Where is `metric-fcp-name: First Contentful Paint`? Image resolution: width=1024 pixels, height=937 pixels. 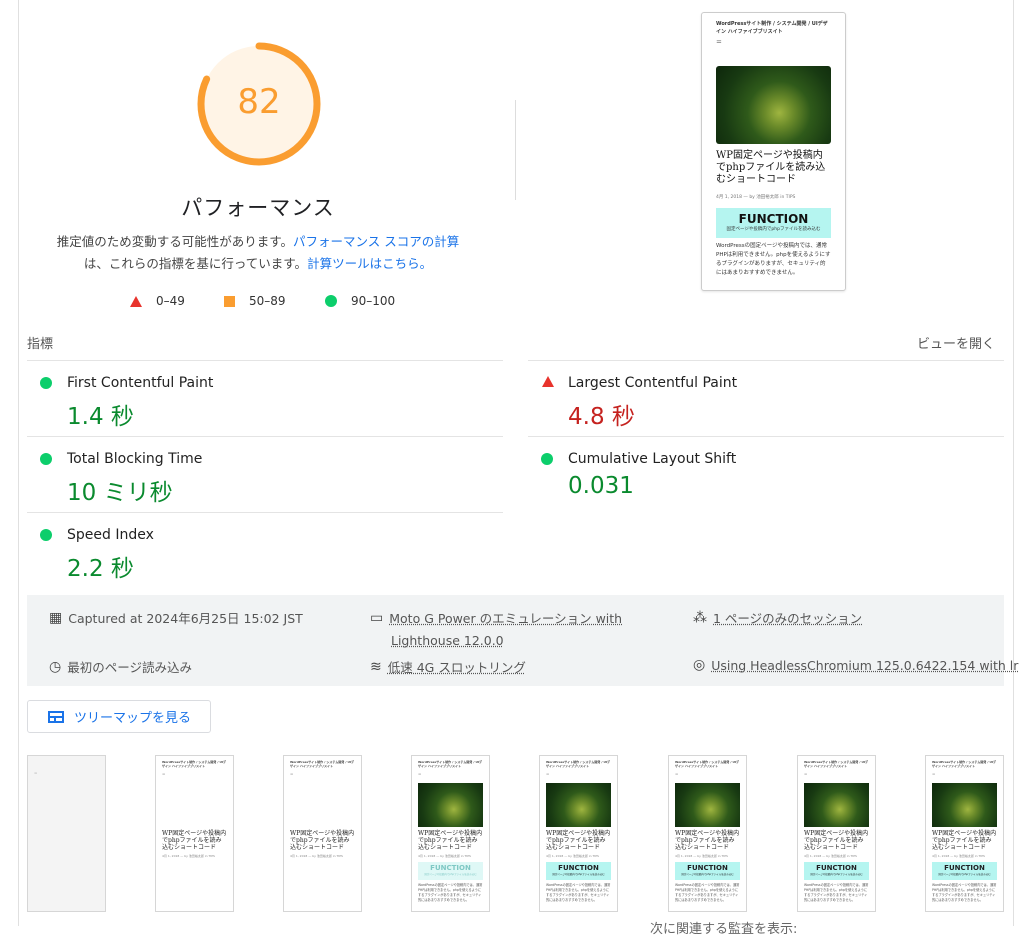 metric-fcp-name: First Contentful Paint is located at coordinates (140, 383).